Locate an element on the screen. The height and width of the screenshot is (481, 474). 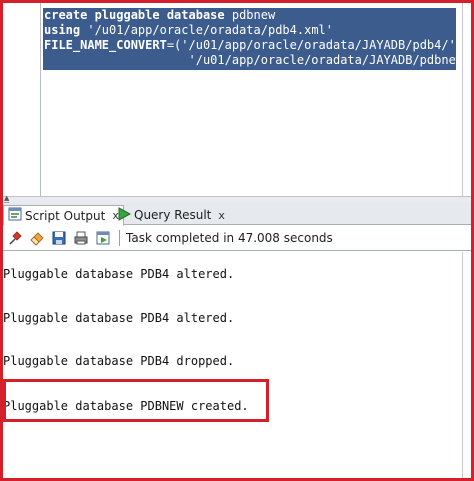
tab-query-result: Query Result x is located at coordinates (171, 215).